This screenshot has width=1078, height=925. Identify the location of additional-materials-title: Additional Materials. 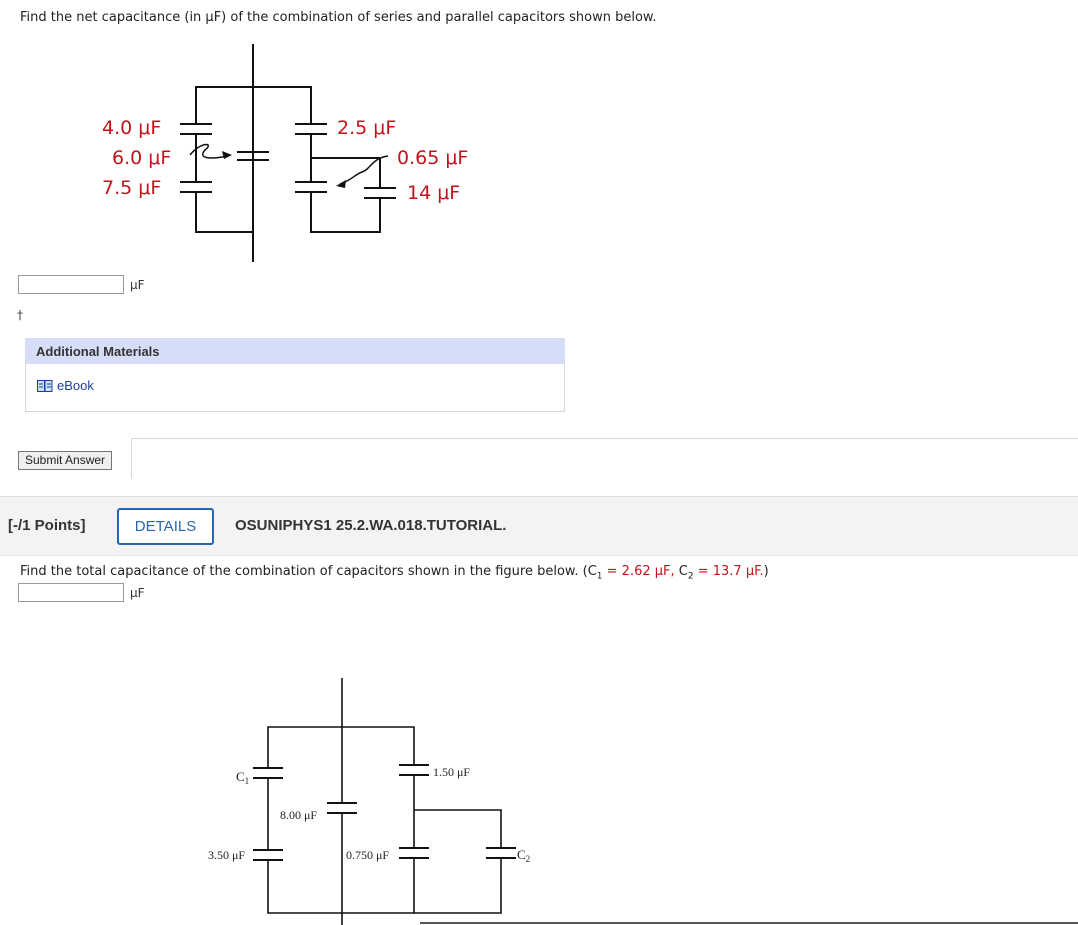
(98, 351).